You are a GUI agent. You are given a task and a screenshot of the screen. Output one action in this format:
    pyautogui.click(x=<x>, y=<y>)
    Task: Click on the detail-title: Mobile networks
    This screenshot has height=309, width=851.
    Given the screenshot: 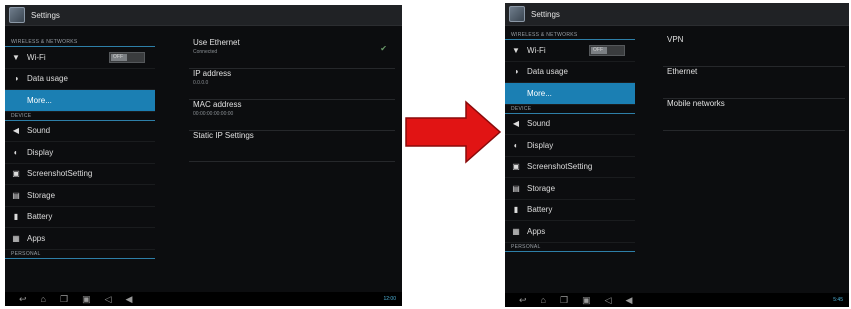 What is the action you would take?
    pyautogui.click(x=696, y=103)
    